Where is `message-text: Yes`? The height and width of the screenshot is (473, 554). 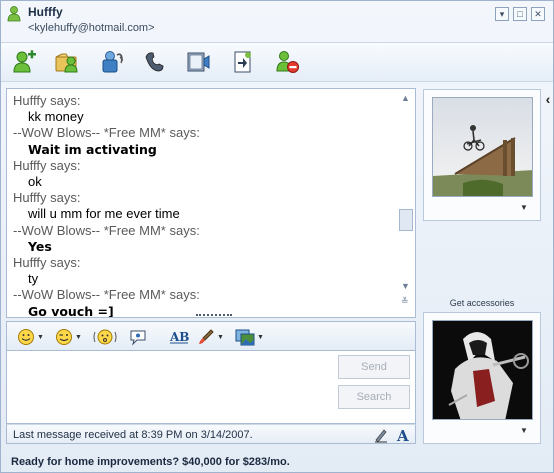 message-text: Yes is located at coordinates (40, 246).